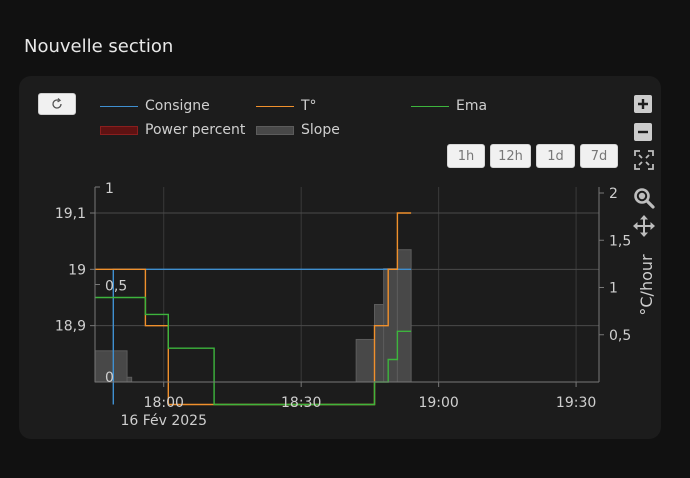 This screenshot has width=690, height=478. Describe the element at coordinates (262, 336) in the screenshot. I see `series-line-consigne` at that location.